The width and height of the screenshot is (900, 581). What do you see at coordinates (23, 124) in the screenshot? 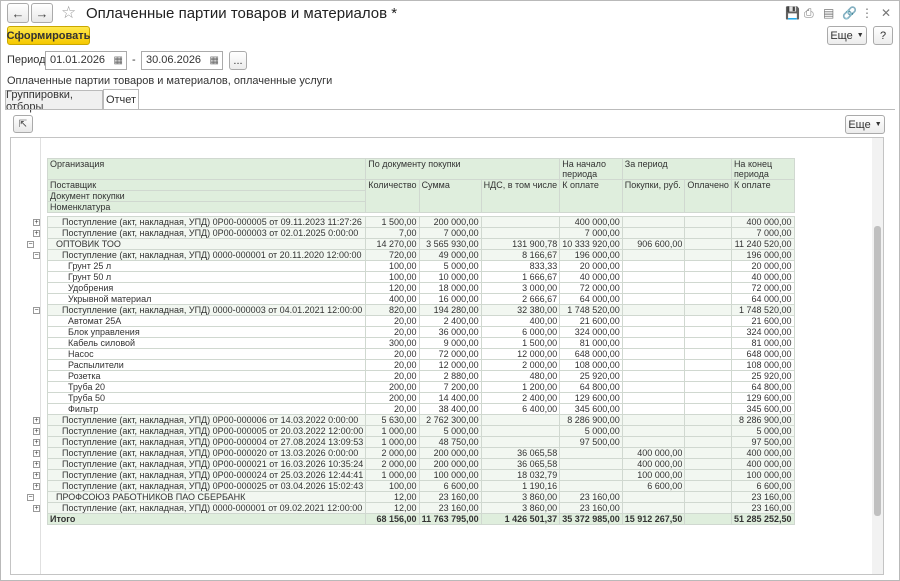
I see `expand-report-button: ⇱` at bounding box center [23, 124].